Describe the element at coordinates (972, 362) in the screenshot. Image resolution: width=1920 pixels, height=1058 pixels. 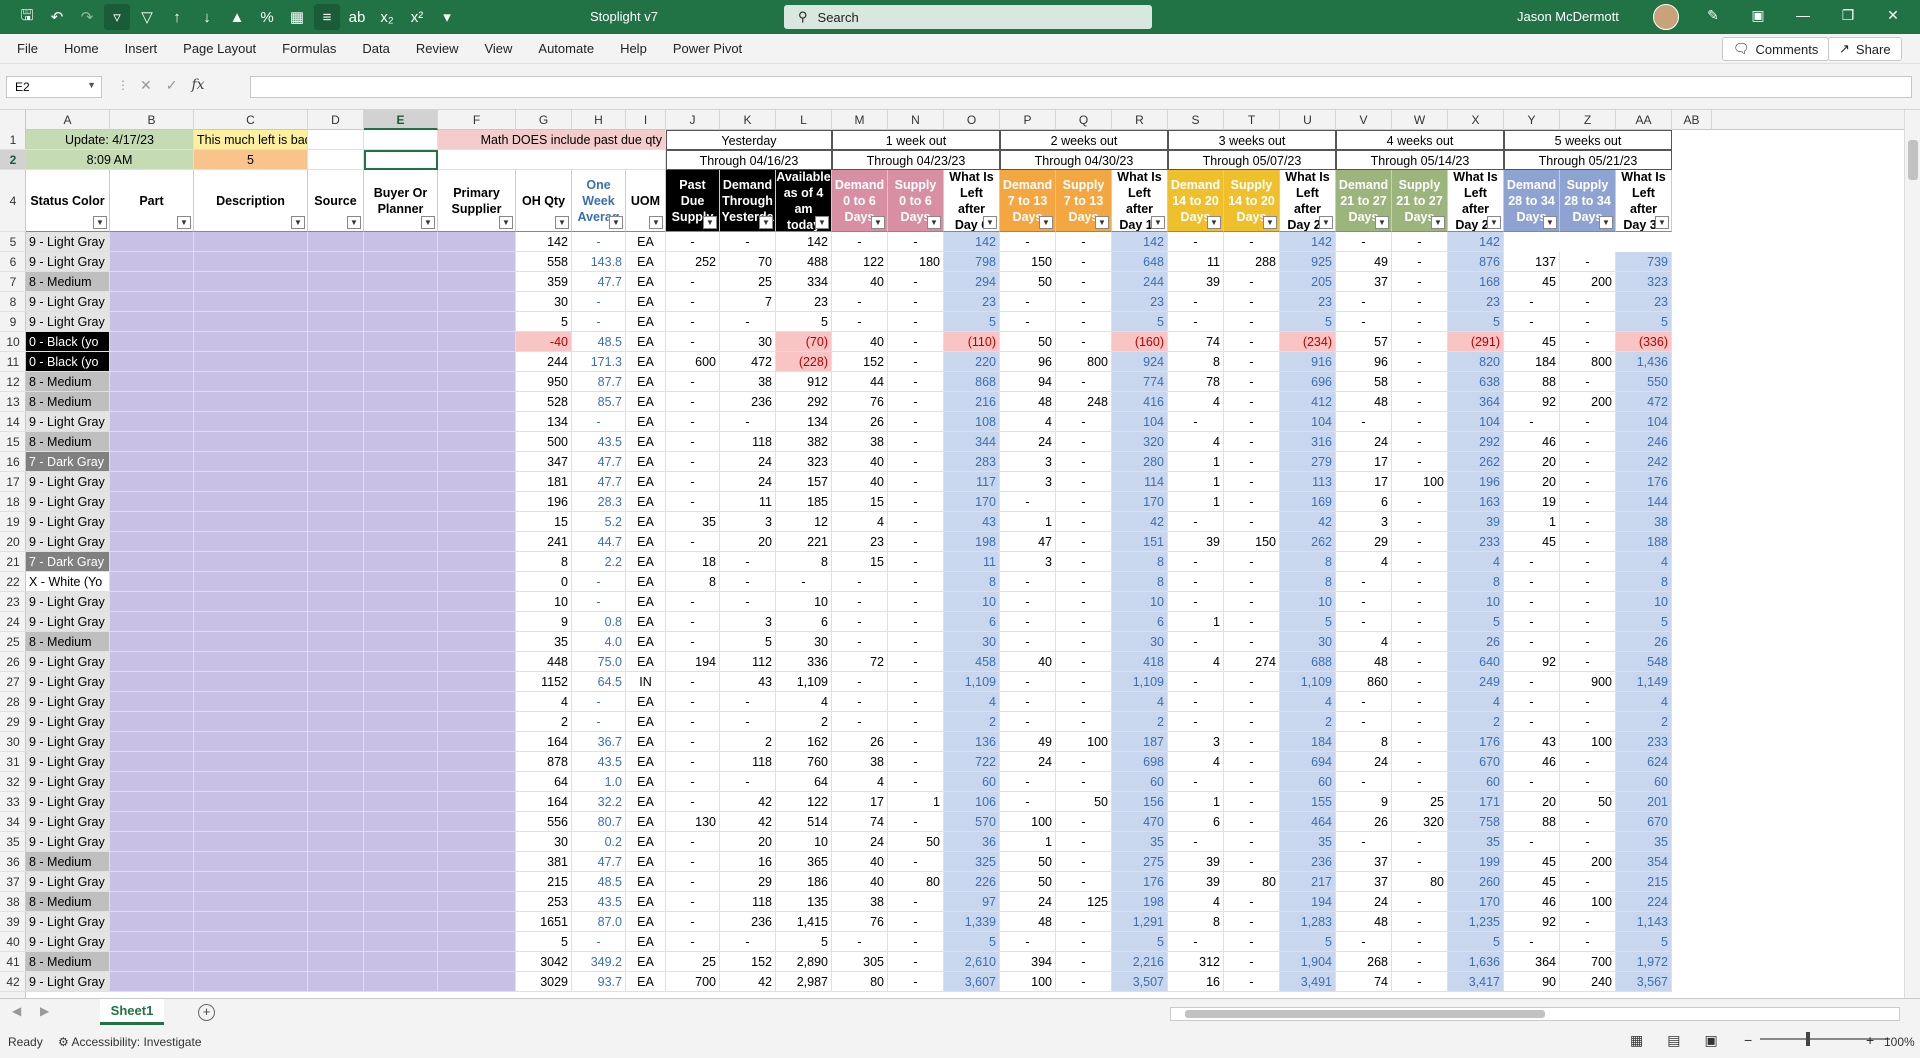
I see `value-cell: 220` at that location.